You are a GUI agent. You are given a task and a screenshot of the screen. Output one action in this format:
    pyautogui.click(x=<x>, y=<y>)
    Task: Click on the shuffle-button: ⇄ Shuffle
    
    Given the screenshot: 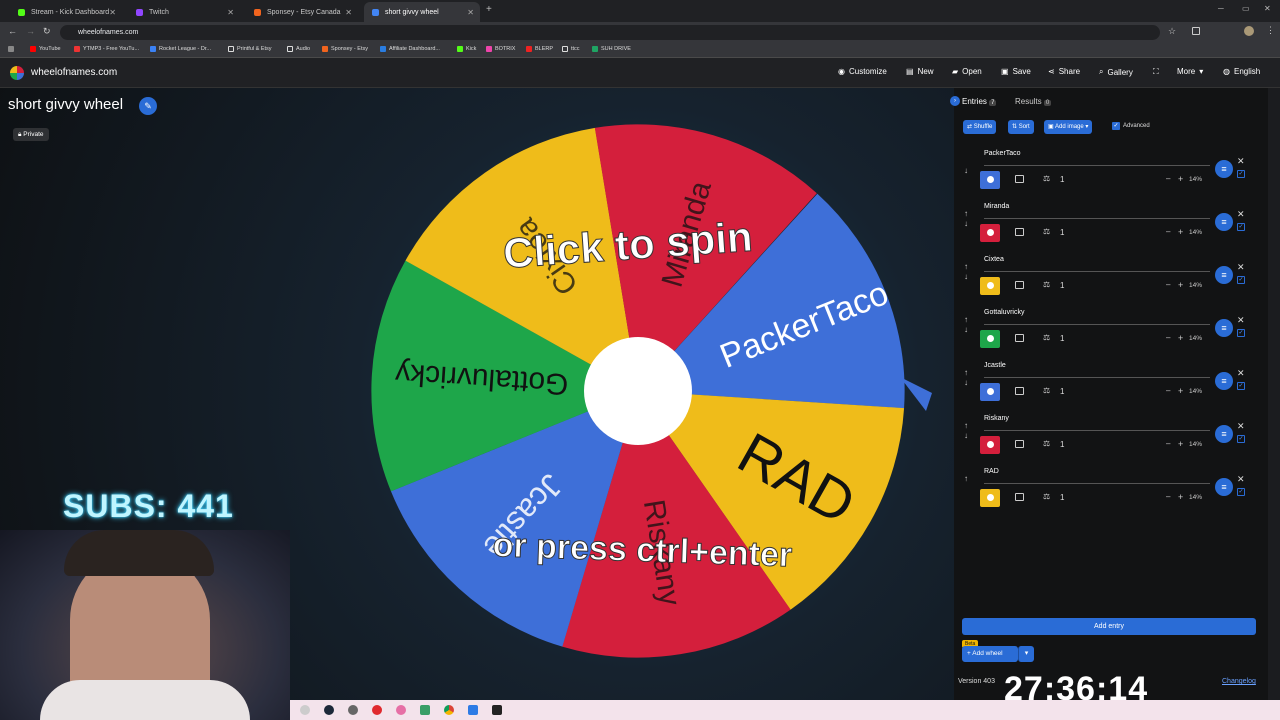 What is the action you would take?
    pyautogui.click(x=980, y=127)
    